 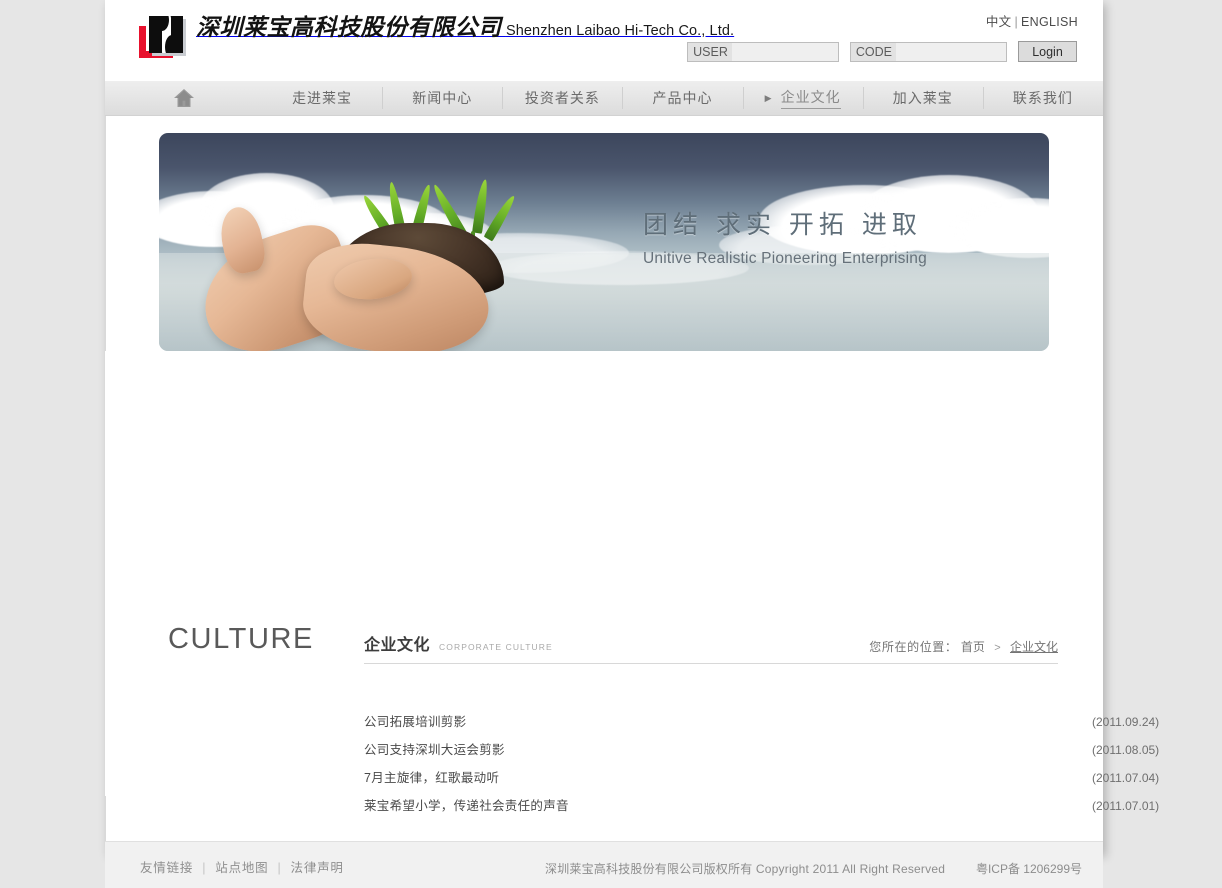 I want to click on nav-items: ▶ 走进莱宝 新闻中心 投资者关系 产品中心 ▶ 企业文化 加入莱宝 联系我们, so click(x=682, y=98).